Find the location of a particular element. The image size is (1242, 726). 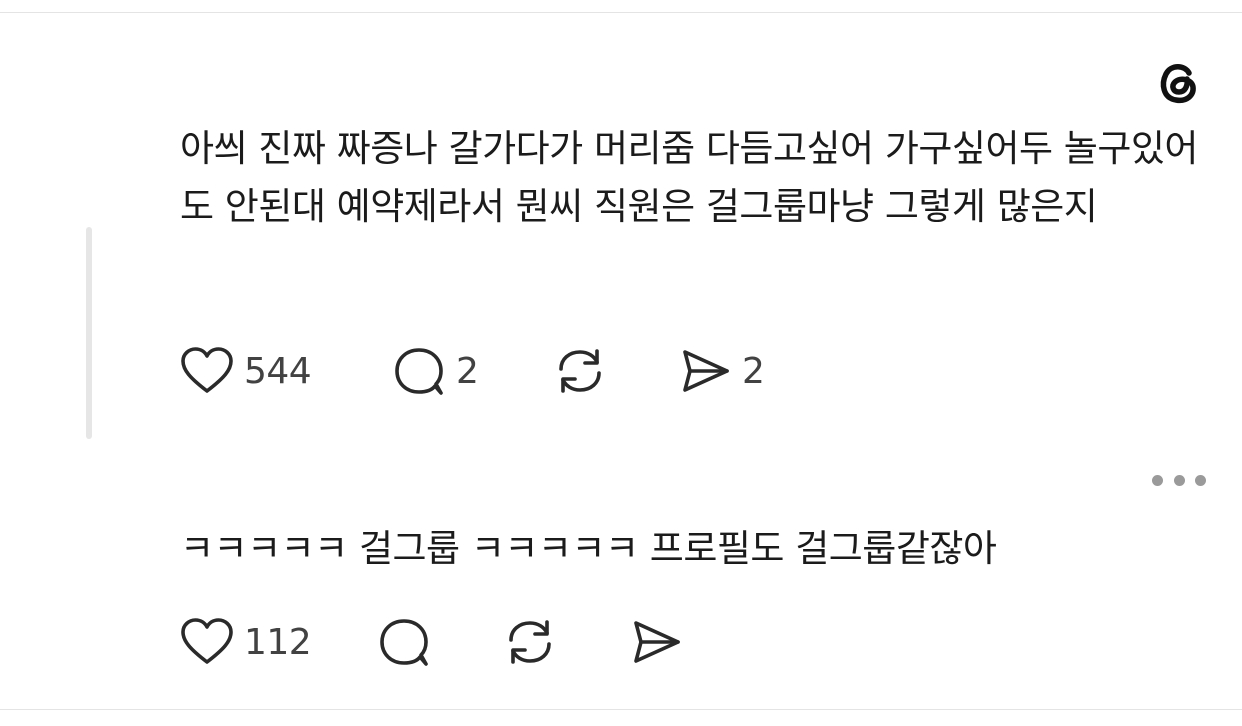

more-dots-icon is located at coordinates (1179, 480).